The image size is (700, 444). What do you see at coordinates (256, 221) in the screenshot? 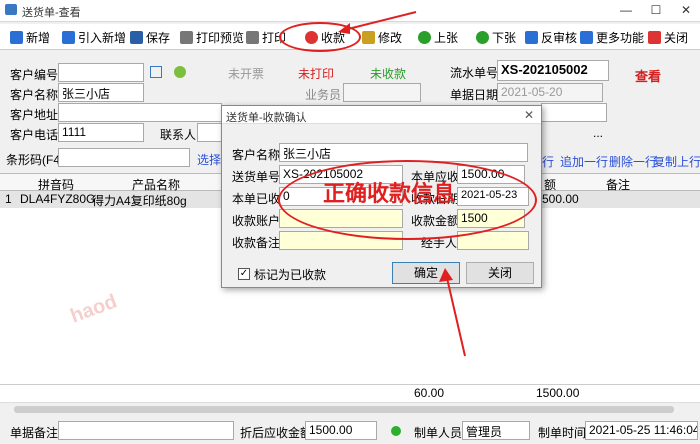
I see `dlg-account-label: 收款账户` at bounding box center [256, 221].